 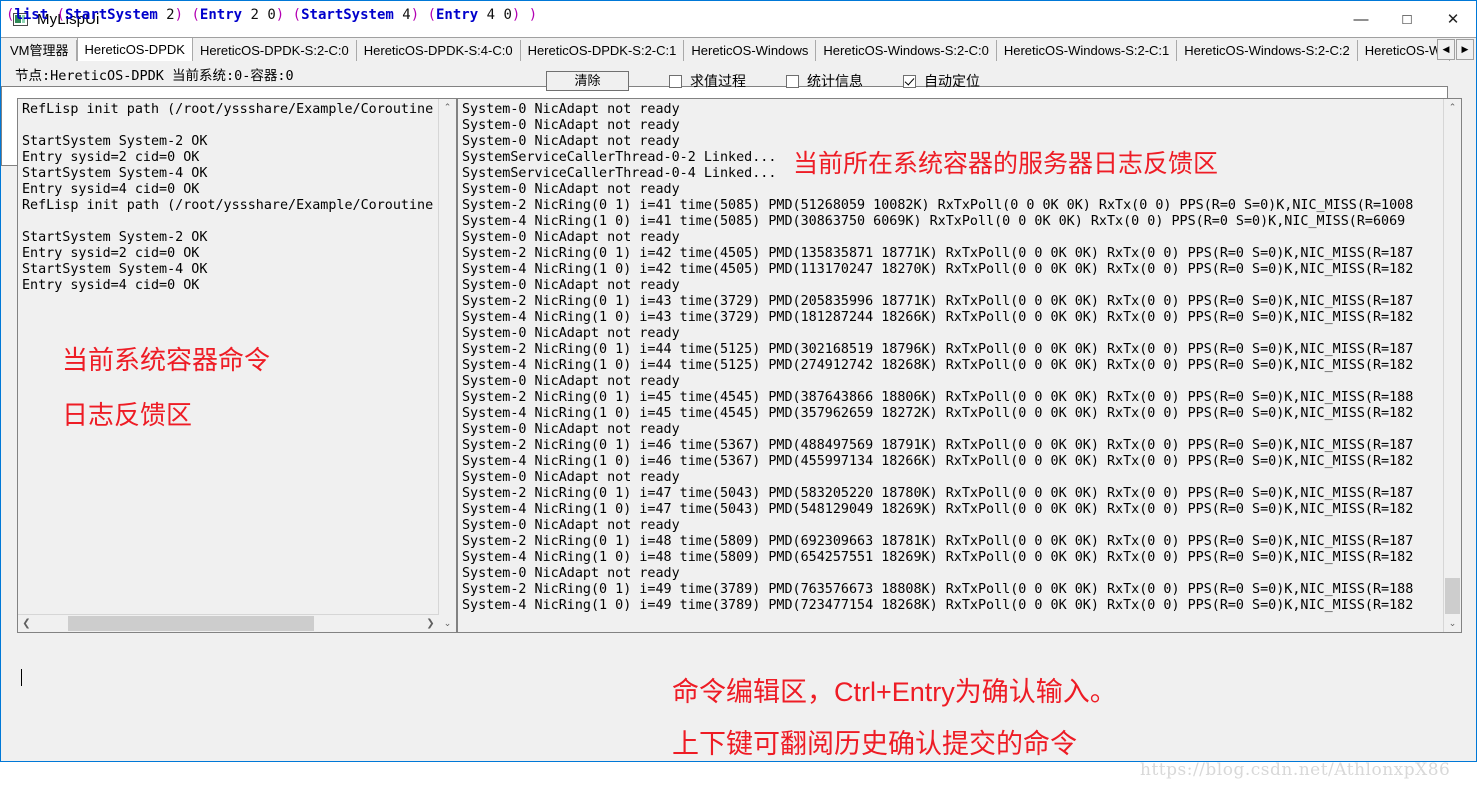 What do you see at coordinates (40, 50) in the screenshot?
I see `tab-vm-manager: VM管理器` at bounding box center [40, 50].